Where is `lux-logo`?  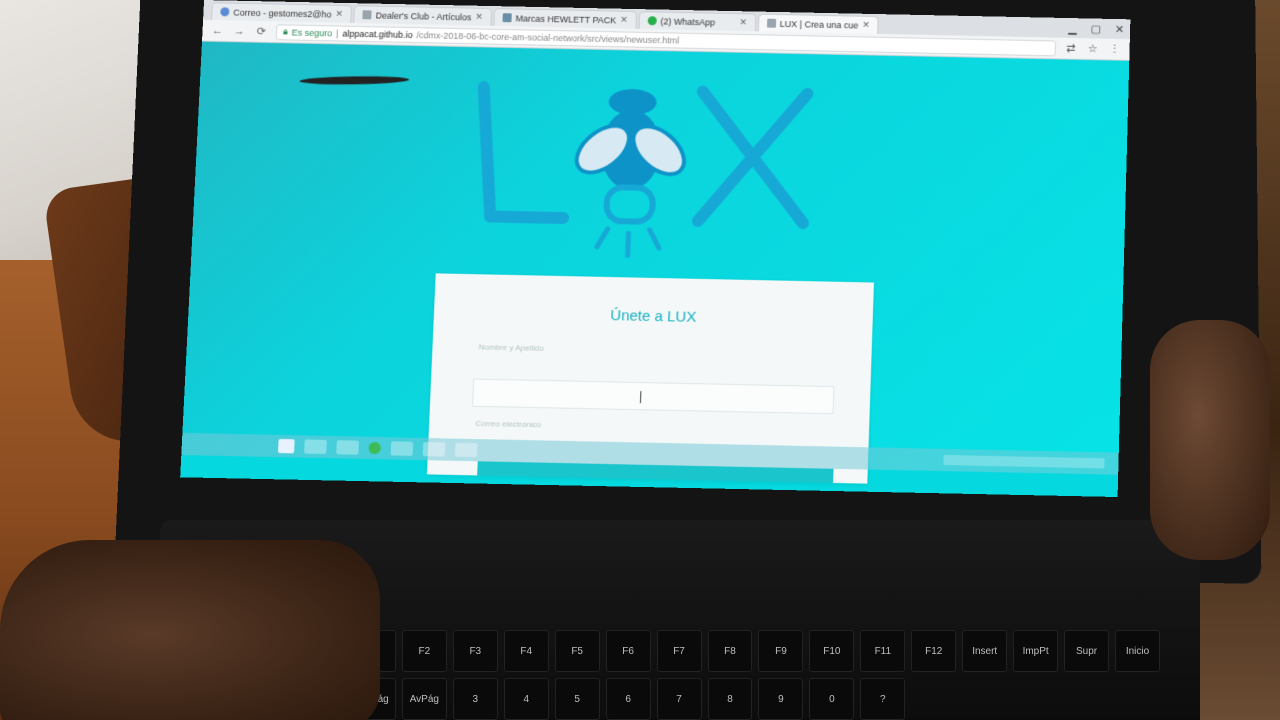
lux-logo is located at coordinates (644, 165).